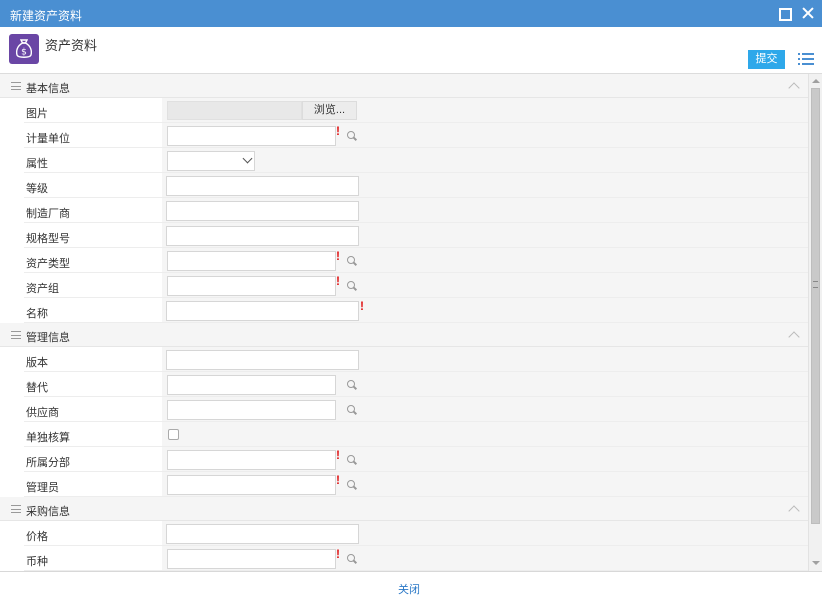 This screenshot has width=822, height=599. I want to click on chevron-down-icon, so click(247, 158).